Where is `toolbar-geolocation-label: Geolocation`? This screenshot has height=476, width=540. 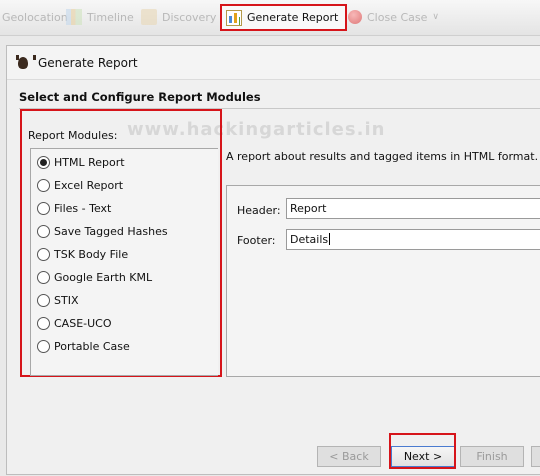
toolbar-geolocation-label: Geolocation is located at coordinates (35, 17).